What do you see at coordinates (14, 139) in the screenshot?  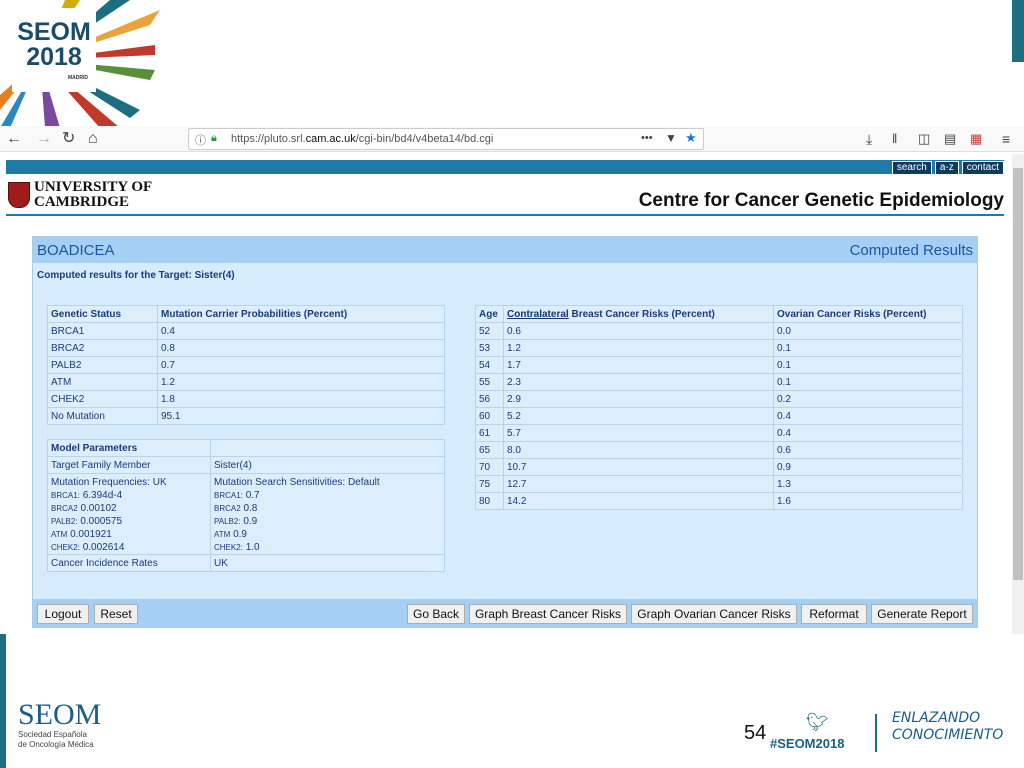 I see `back-arrow-icon: ←` at bounding box center [14, 139].